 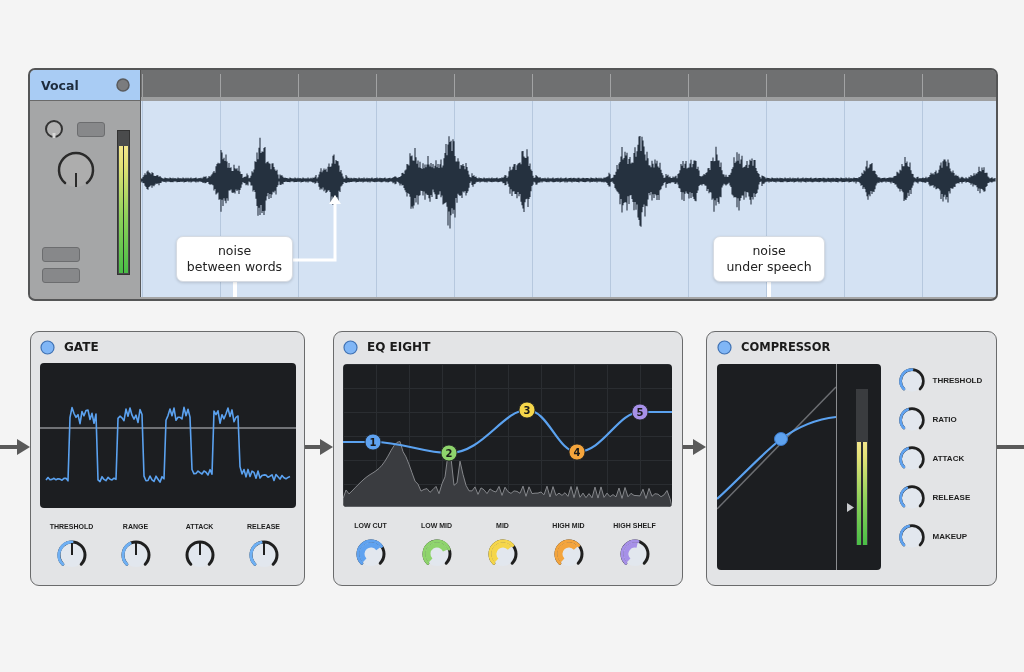 What do you see at coordinates (54, 129) in the screenshot?
I see `small-knob` at bounding box center [54, 129].